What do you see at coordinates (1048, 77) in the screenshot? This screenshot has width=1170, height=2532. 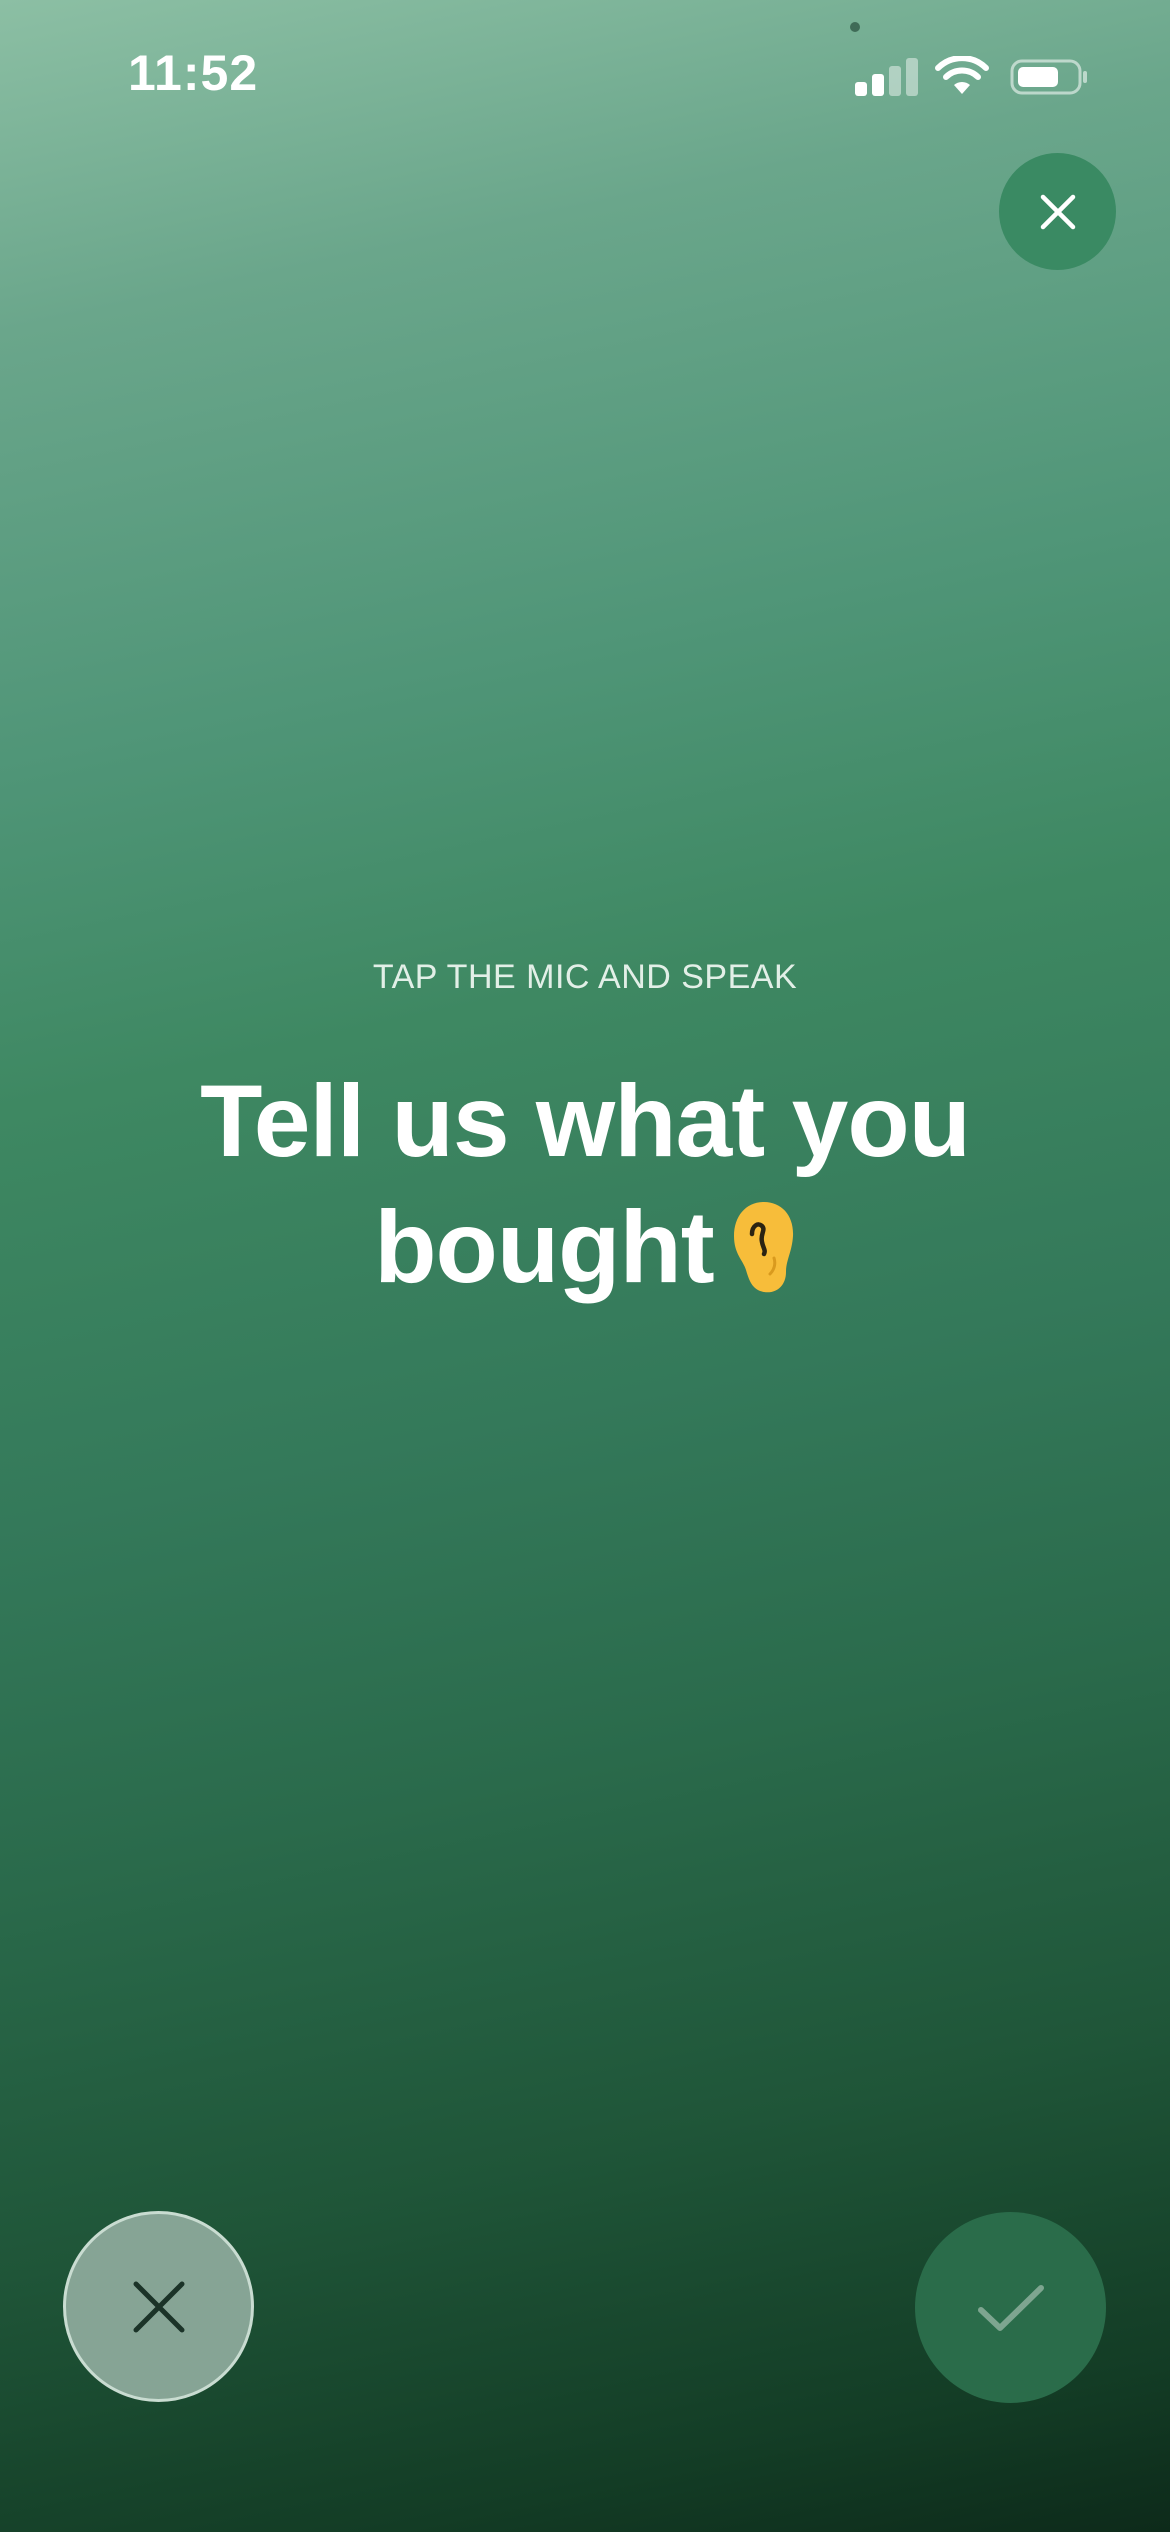 I see `battery-icon` at bounding box center [1048, 77].